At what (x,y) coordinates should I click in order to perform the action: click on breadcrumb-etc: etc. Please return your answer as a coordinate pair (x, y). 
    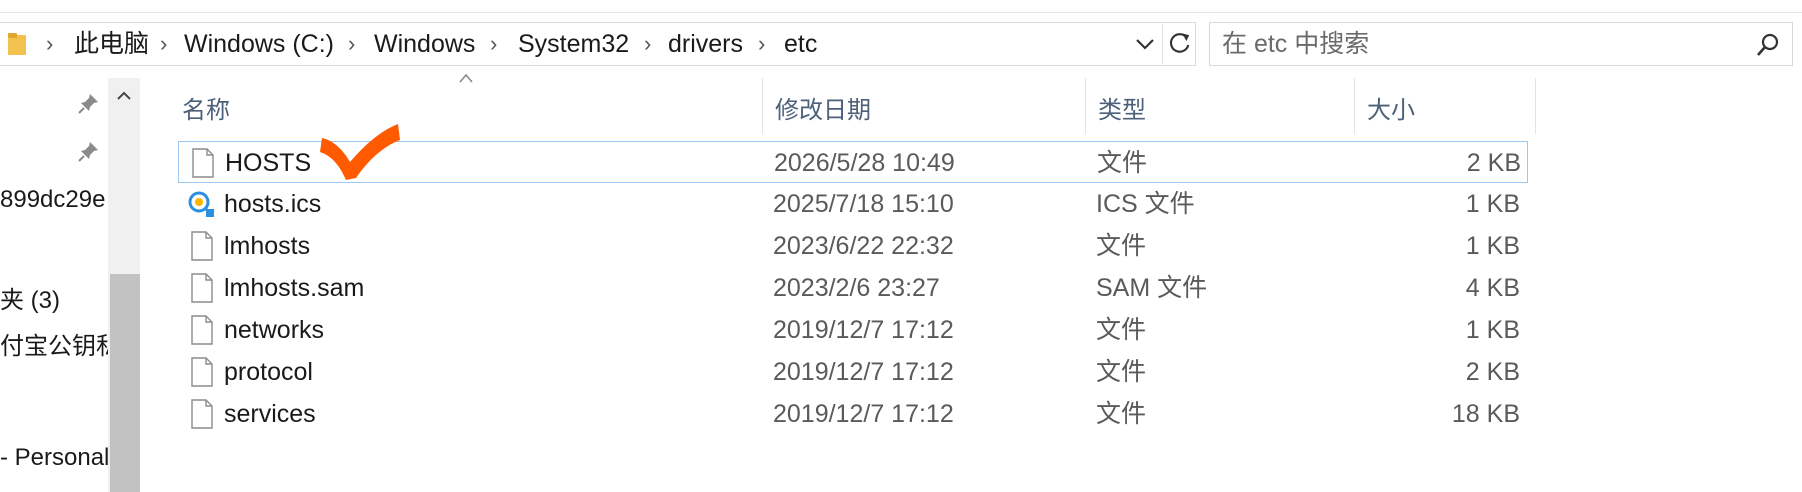
    Looking at the image, I should click on (800, 44).